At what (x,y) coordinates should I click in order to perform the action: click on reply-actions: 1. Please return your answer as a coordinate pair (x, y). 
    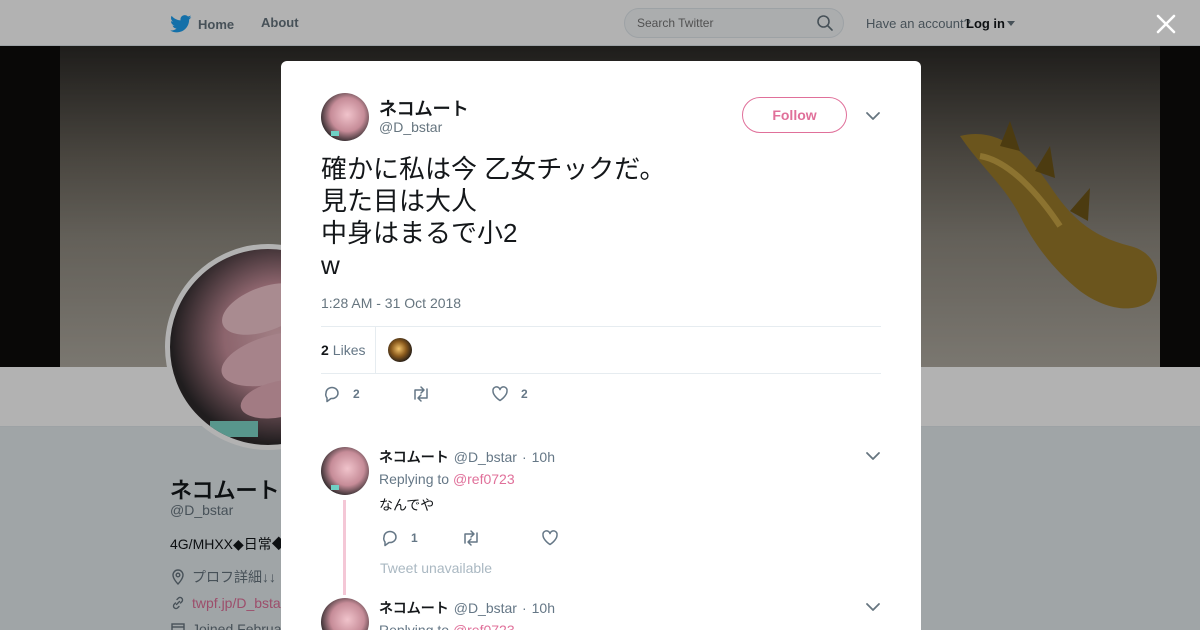
    Looking at the image, I should click on (476, 538).